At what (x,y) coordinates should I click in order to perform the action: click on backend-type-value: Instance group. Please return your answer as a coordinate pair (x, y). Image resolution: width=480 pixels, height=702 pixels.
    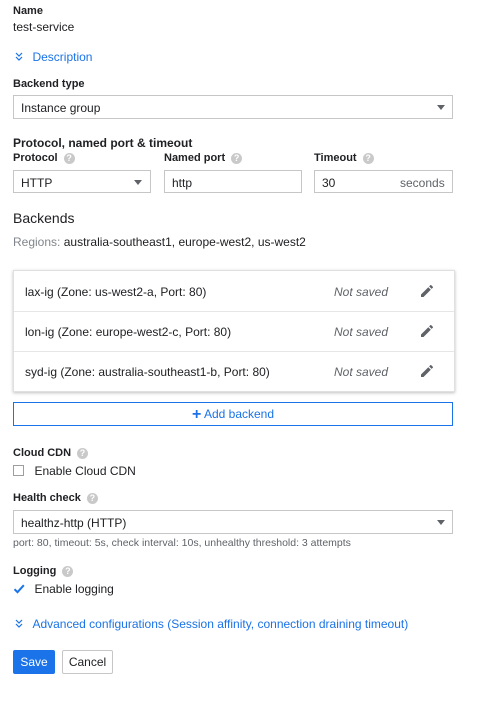
    Looking at the image, I should click on (61, 108).